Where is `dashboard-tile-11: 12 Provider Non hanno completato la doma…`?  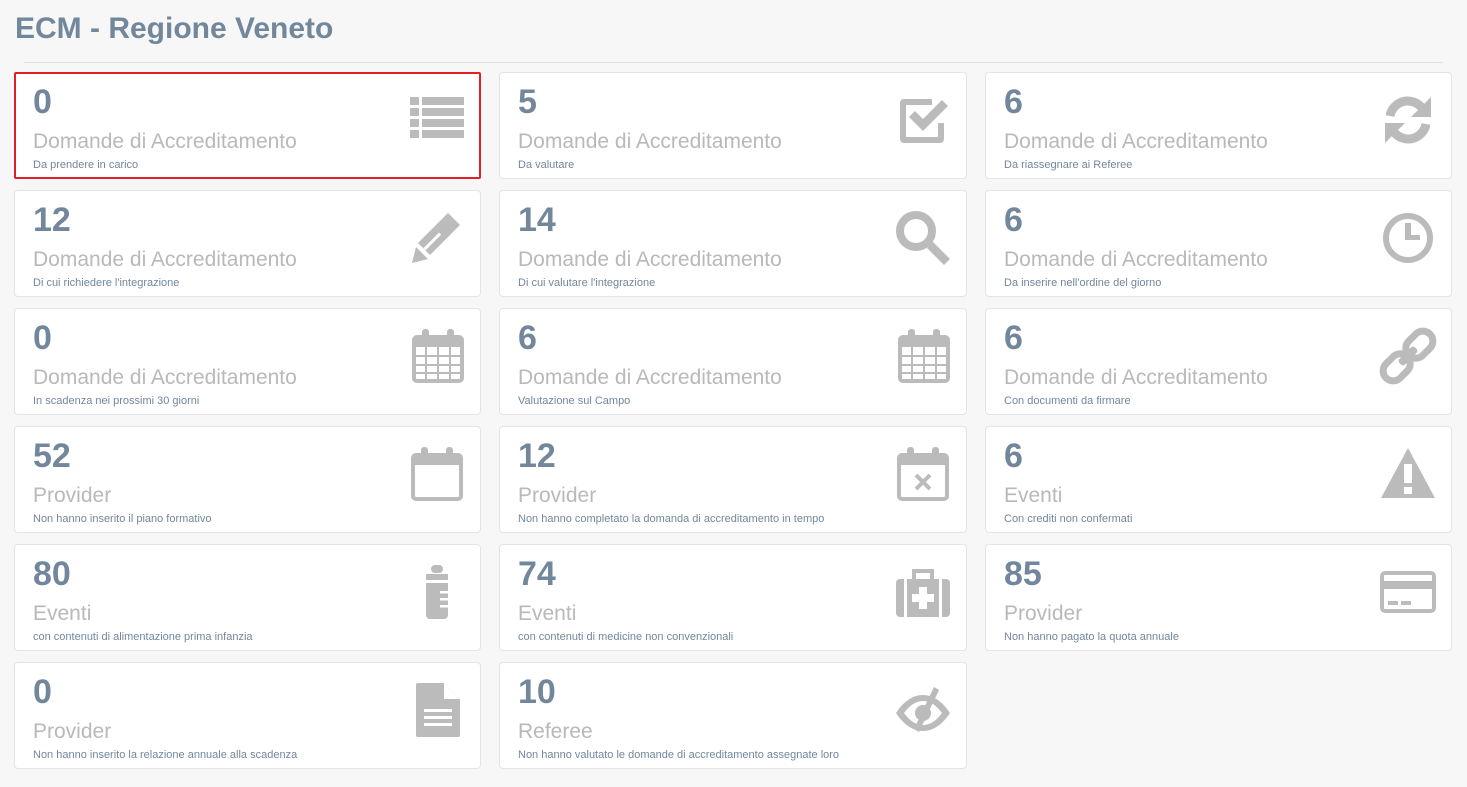
dashboard-tile-11: 12 Provider Non hanno completato la doma… is located at coordinates (733, 479).